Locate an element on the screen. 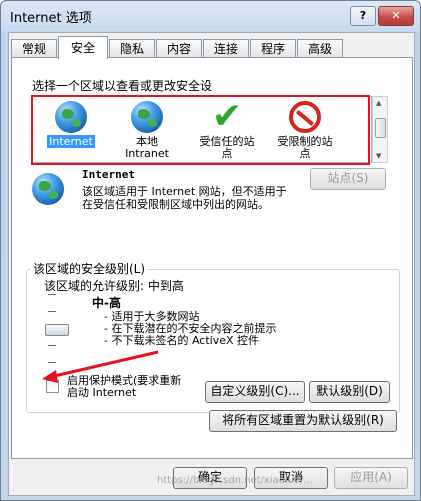 This screenshot has width=421, height=501. scroll-thumb is located at coordinates (380, 128).